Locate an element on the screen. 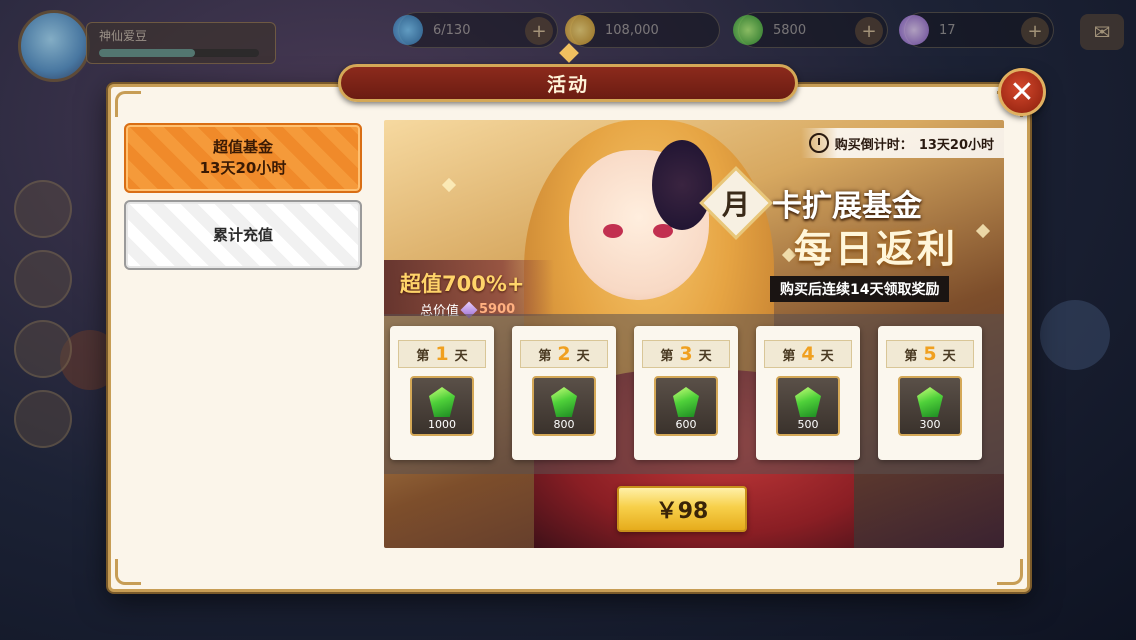 Image resolution: width=1136 pixels, height=640 pixels. countdown-label: 购买倒计时： is located at coordinates (873, 145).